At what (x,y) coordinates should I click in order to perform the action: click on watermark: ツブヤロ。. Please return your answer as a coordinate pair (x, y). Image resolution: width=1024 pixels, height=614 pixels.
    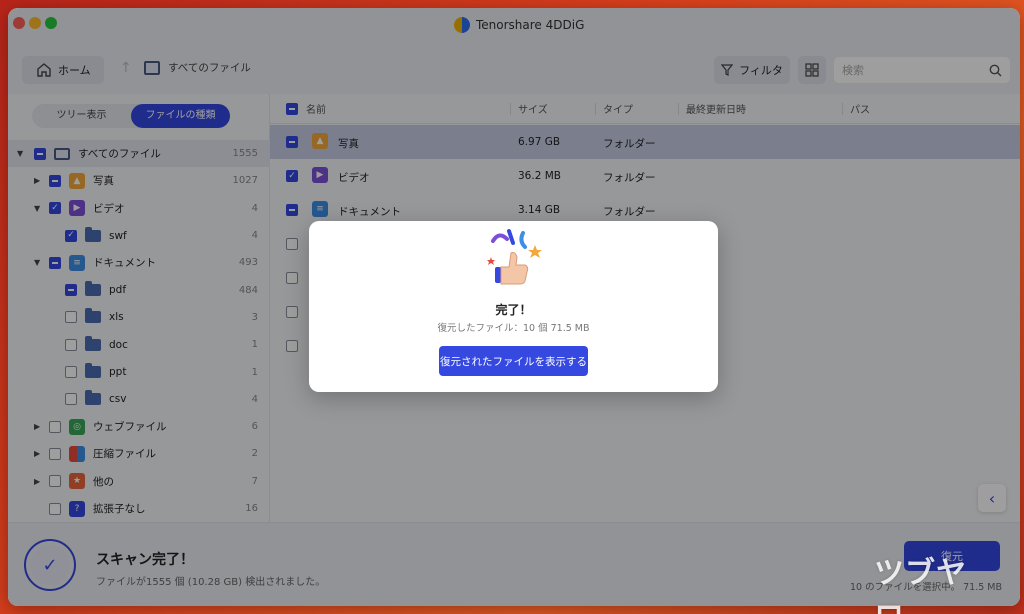
    Looking at the image, I should click on (920, 585).